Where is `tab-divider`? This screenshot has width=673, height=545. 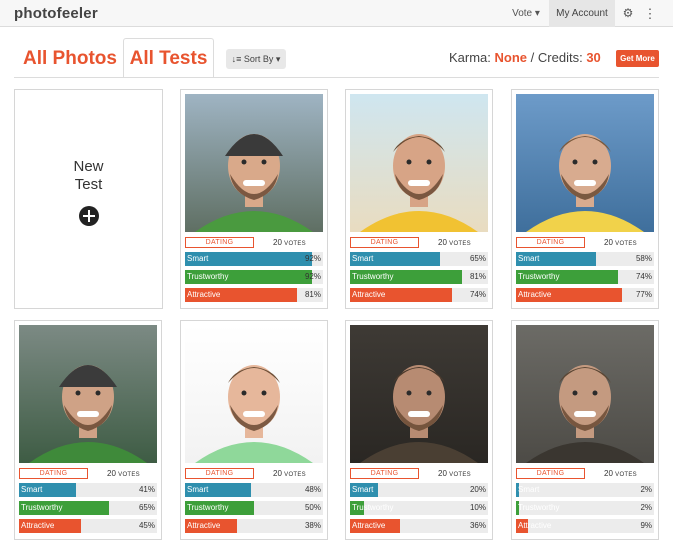 tab-divider is located at coordinates (336, 77).